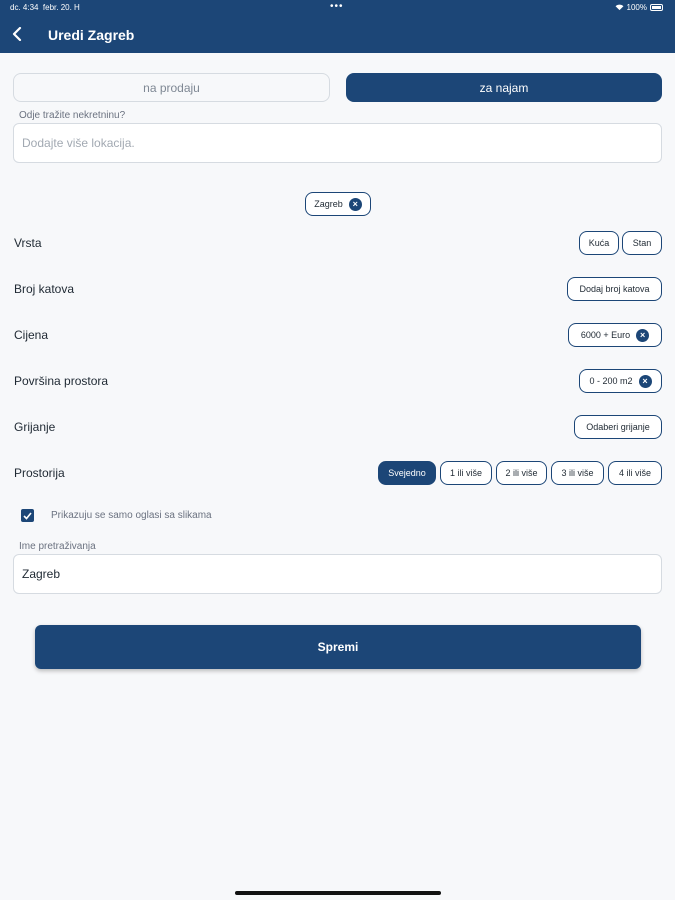 This screenshot has width=675, height=900. What do you see at coordinates (645, 381) in the screenshot?
I see `clear-area-icon: ×` at bounding box center [645, 381].